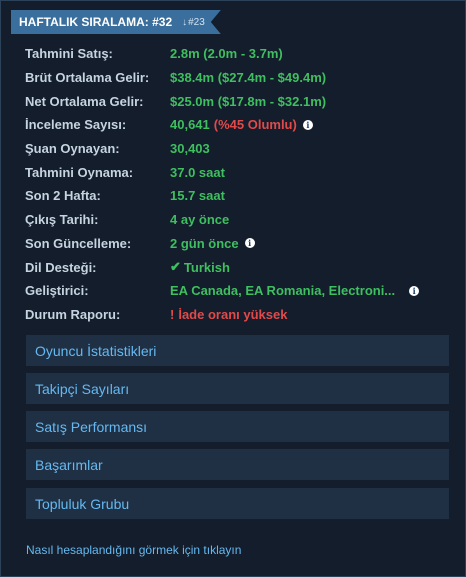  I want to click on stat-value: $38.4m ($27.4m - $49.4m), so click(248, 78).